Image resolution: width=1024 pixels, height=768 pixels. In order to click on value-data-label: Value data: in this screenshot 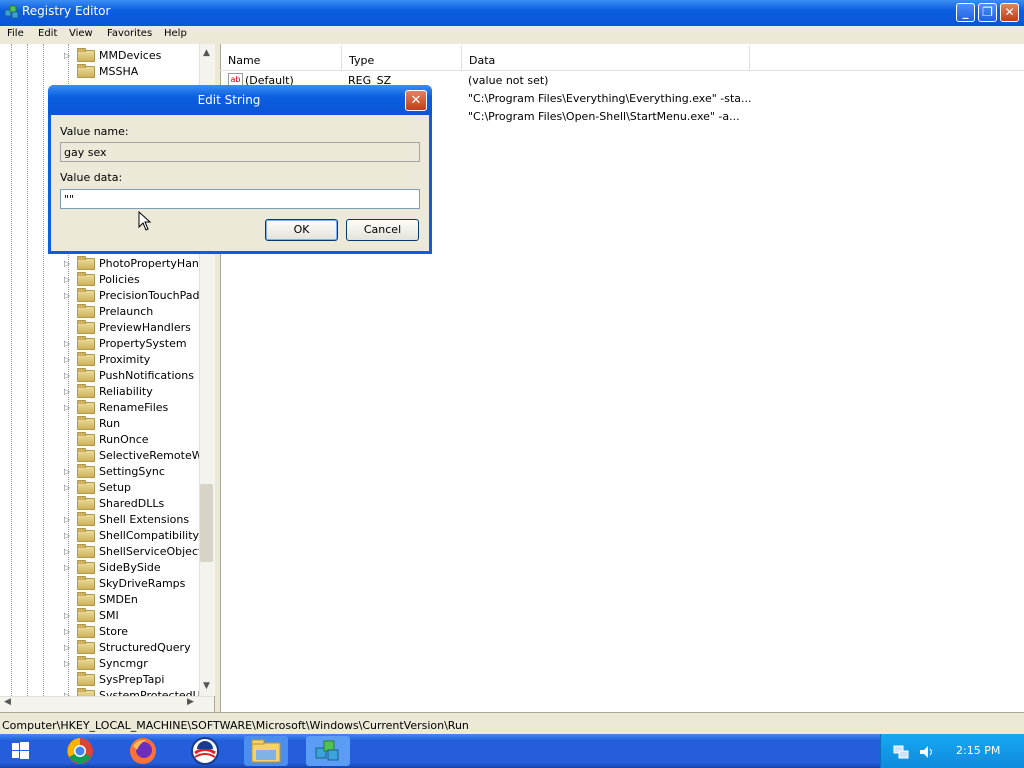, I will do `click(91, 177)`.